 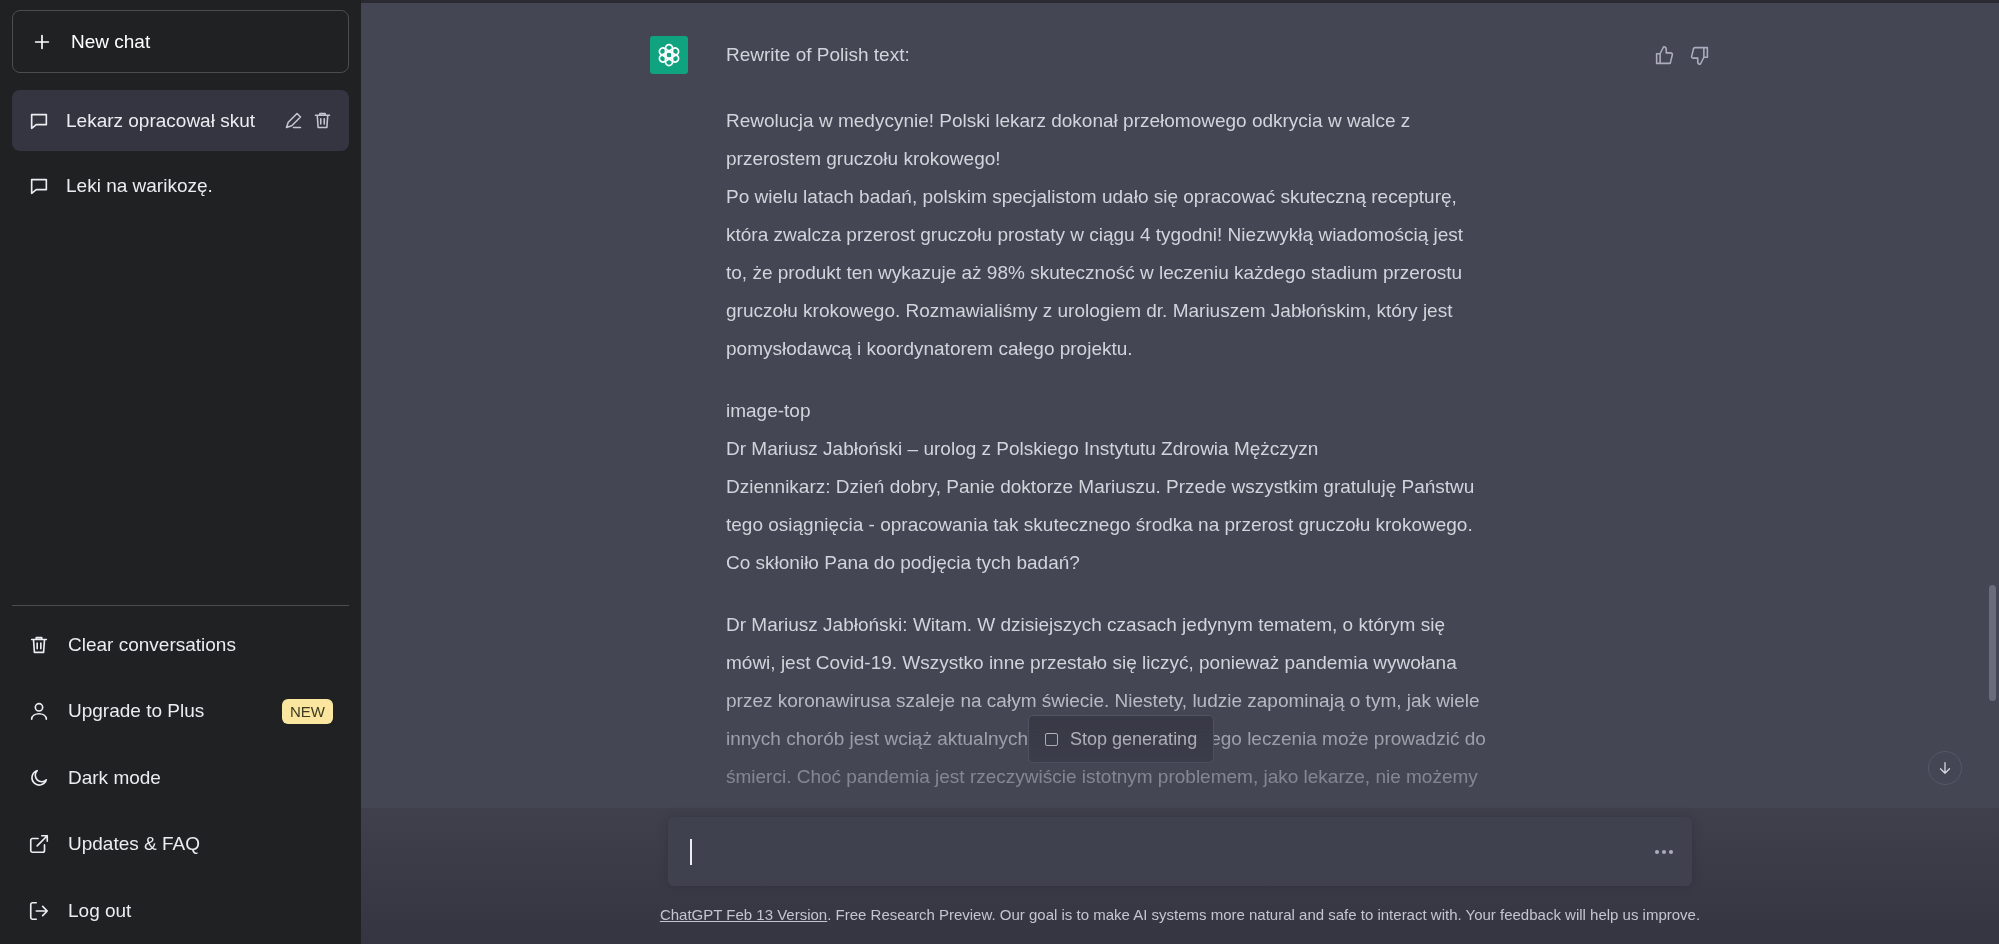 I want to click on message-text: śmierci. Choć pandemia jest rzeczywiście istotnym problemem, jako lekarze, nie możemy, so click(x=1102, y=777).